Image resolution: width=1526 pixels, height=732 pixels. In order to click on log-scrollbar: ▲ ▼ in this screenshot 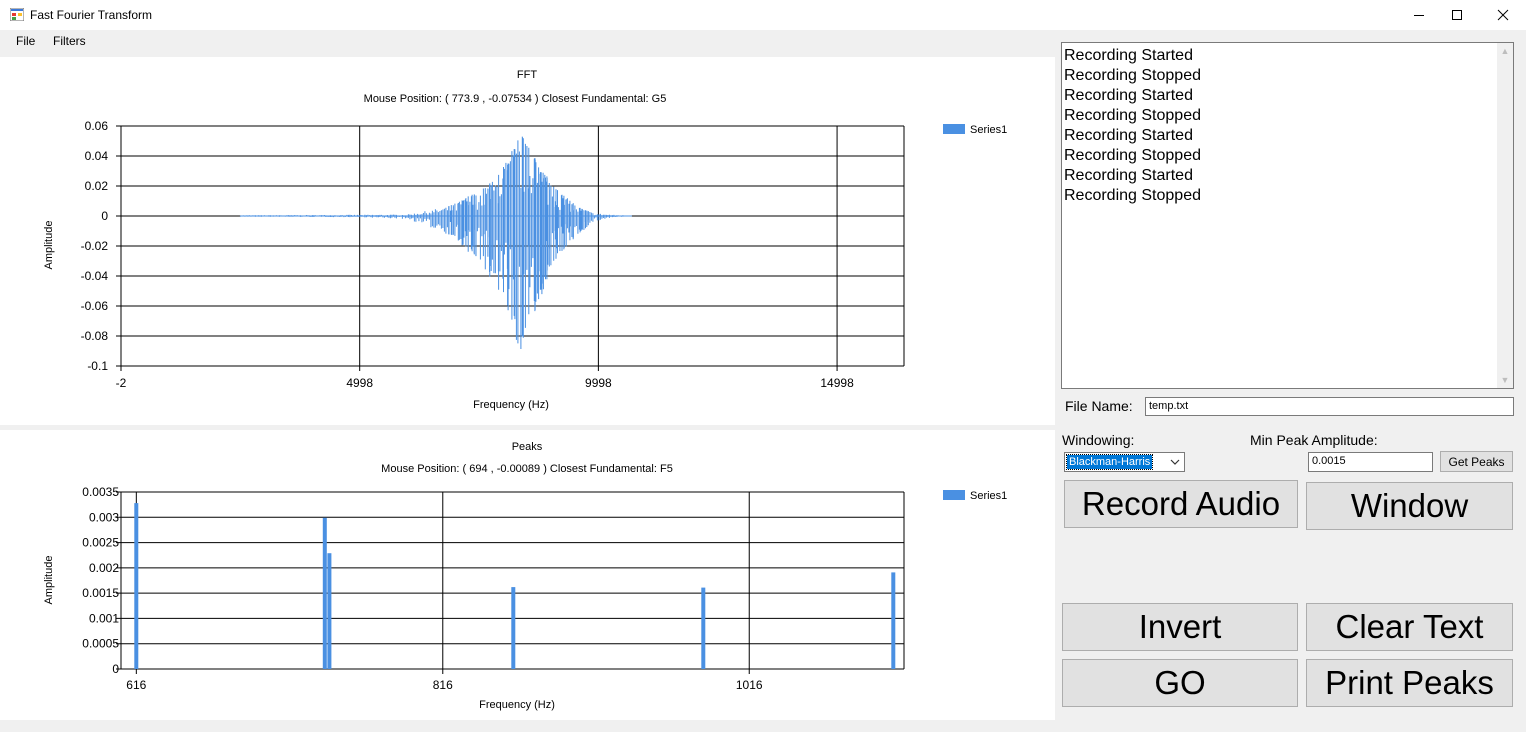, I will do `click(1505, 215)`.